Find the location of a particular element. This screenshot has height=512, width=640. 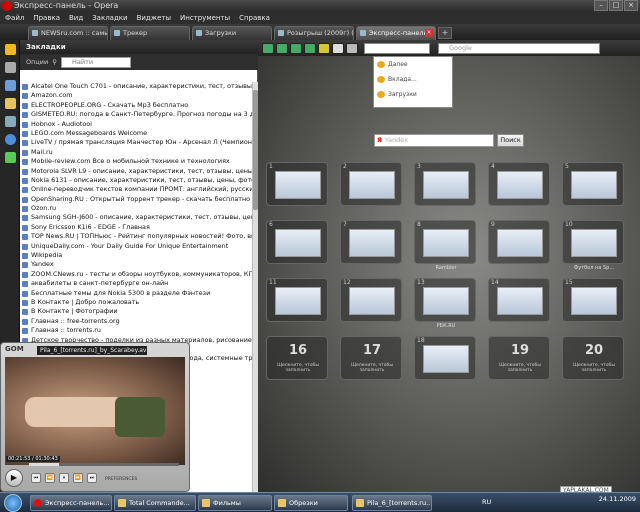

tab-speed-dial: Экспресс-панель × is located at coordinates (396, 33).